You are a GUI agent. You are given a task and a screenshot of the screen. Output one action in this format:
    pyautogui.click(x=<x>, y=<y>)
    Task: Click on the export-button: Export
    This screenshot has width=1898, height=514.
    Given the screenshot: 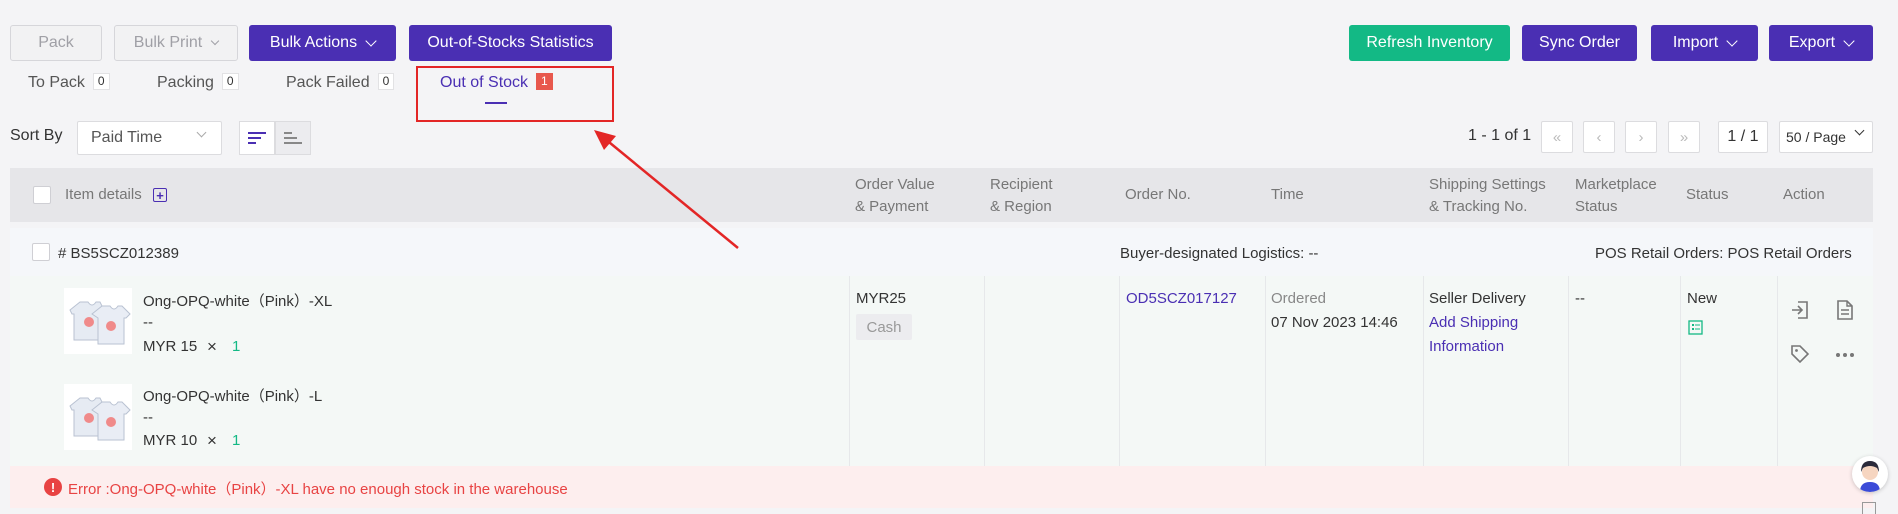 What is the action you would take?
    pyautogui.click(x=1821, y=43)
    